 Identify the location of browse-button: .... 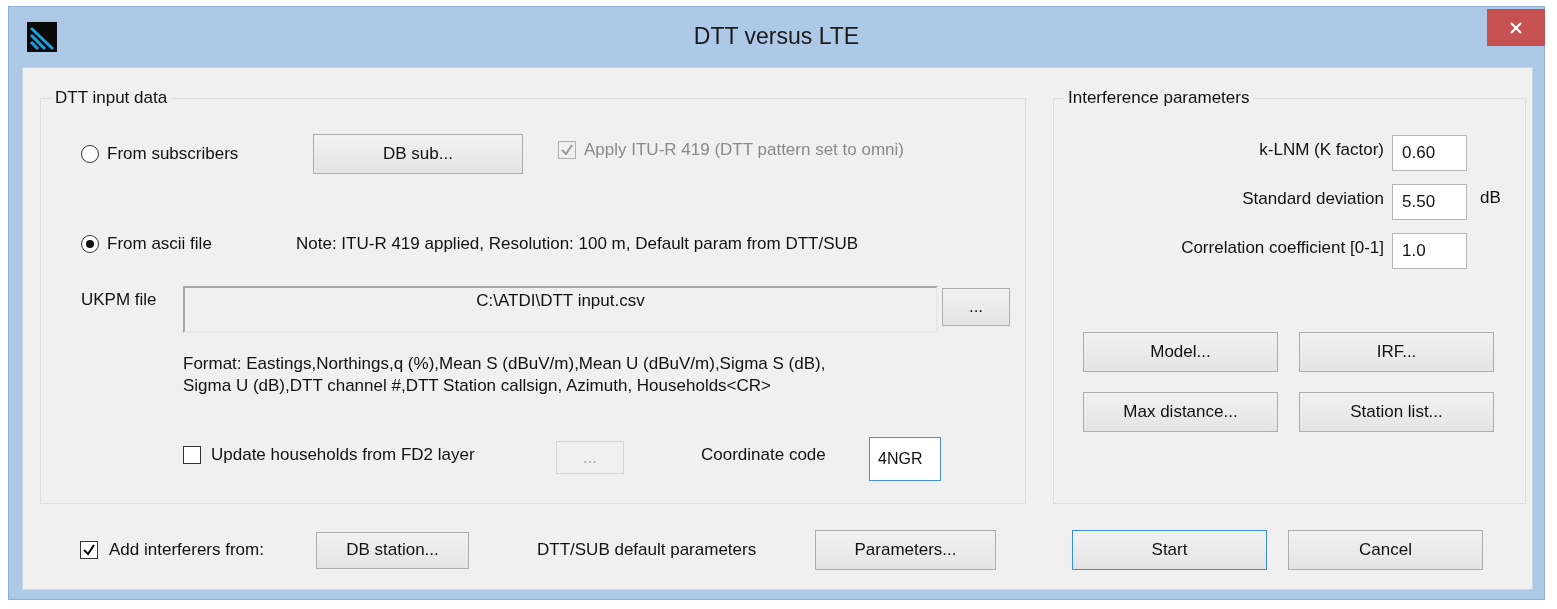
(976, 307).